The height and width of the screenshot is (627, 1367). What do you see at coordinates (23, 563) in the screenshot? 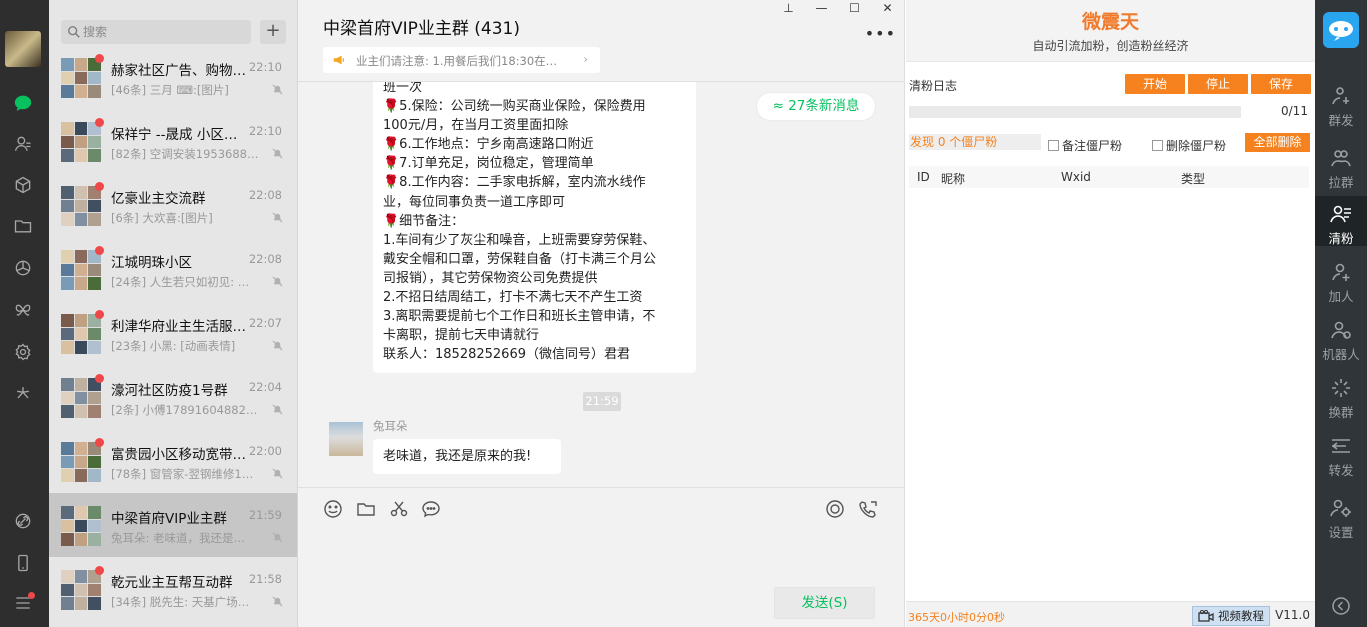
I see `phone-icon` at bounding box center [23, 563].